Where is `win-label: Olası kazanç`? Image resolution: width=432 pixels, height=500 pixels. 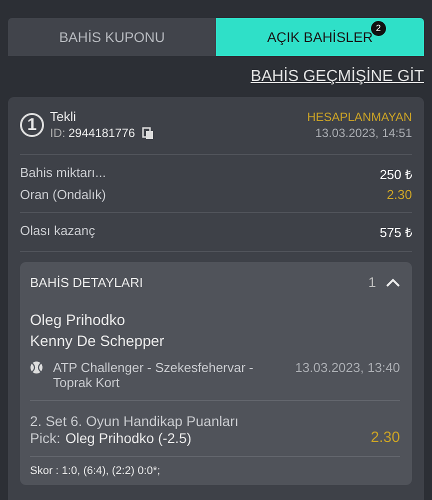
win-label: Olası kazanç is located at coordinates (58, 231).